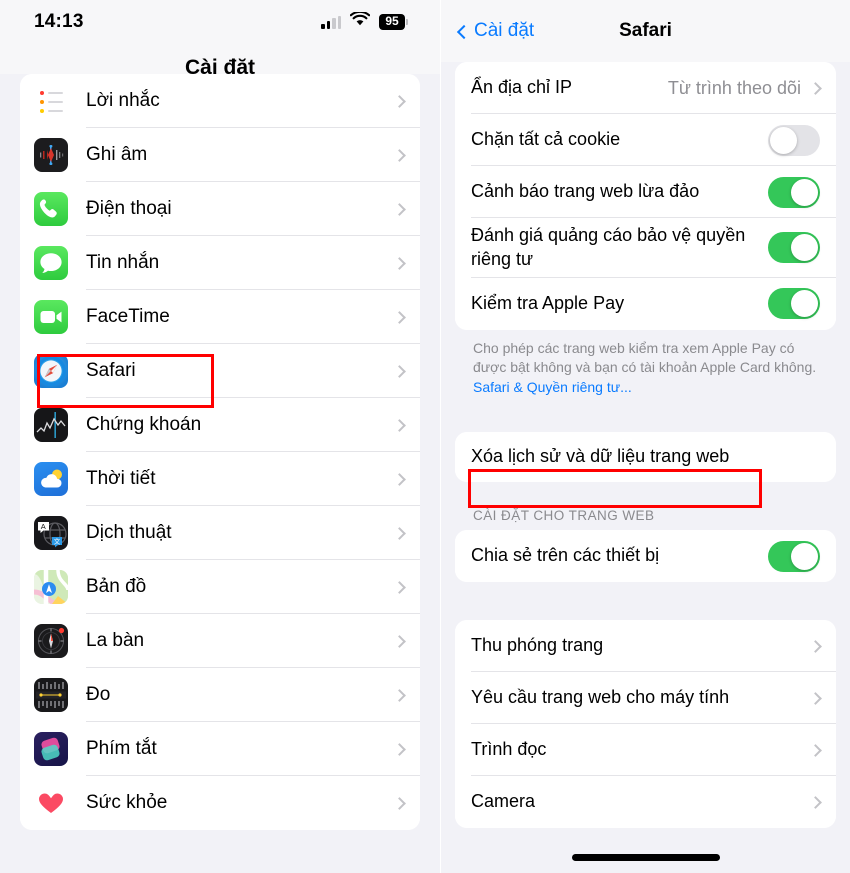 This screenshot has height=873, width=850. Describe the element at coordinates (220, 371) in the screenshot. I see `settings-row-safari: Safari` at that location.